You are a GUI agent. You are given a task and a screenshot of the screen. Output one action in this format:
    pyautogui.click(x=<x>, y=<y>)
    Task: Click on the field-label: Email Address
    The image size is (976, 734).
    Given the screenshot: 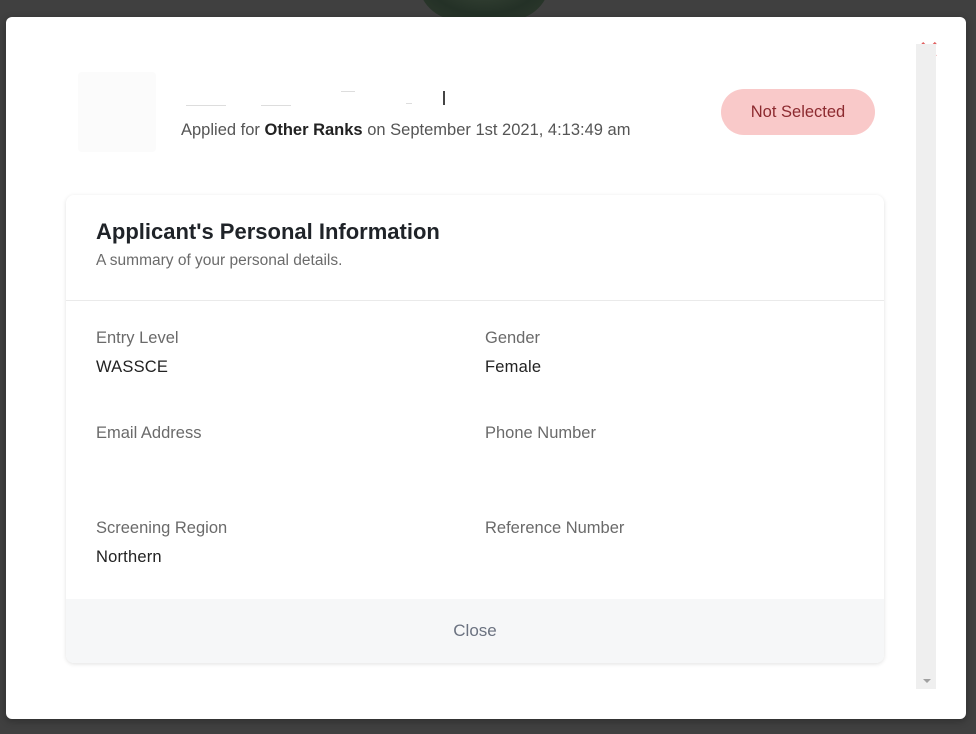 What is the action you would take?
    pyautogui.click(x=149, y=433)
    